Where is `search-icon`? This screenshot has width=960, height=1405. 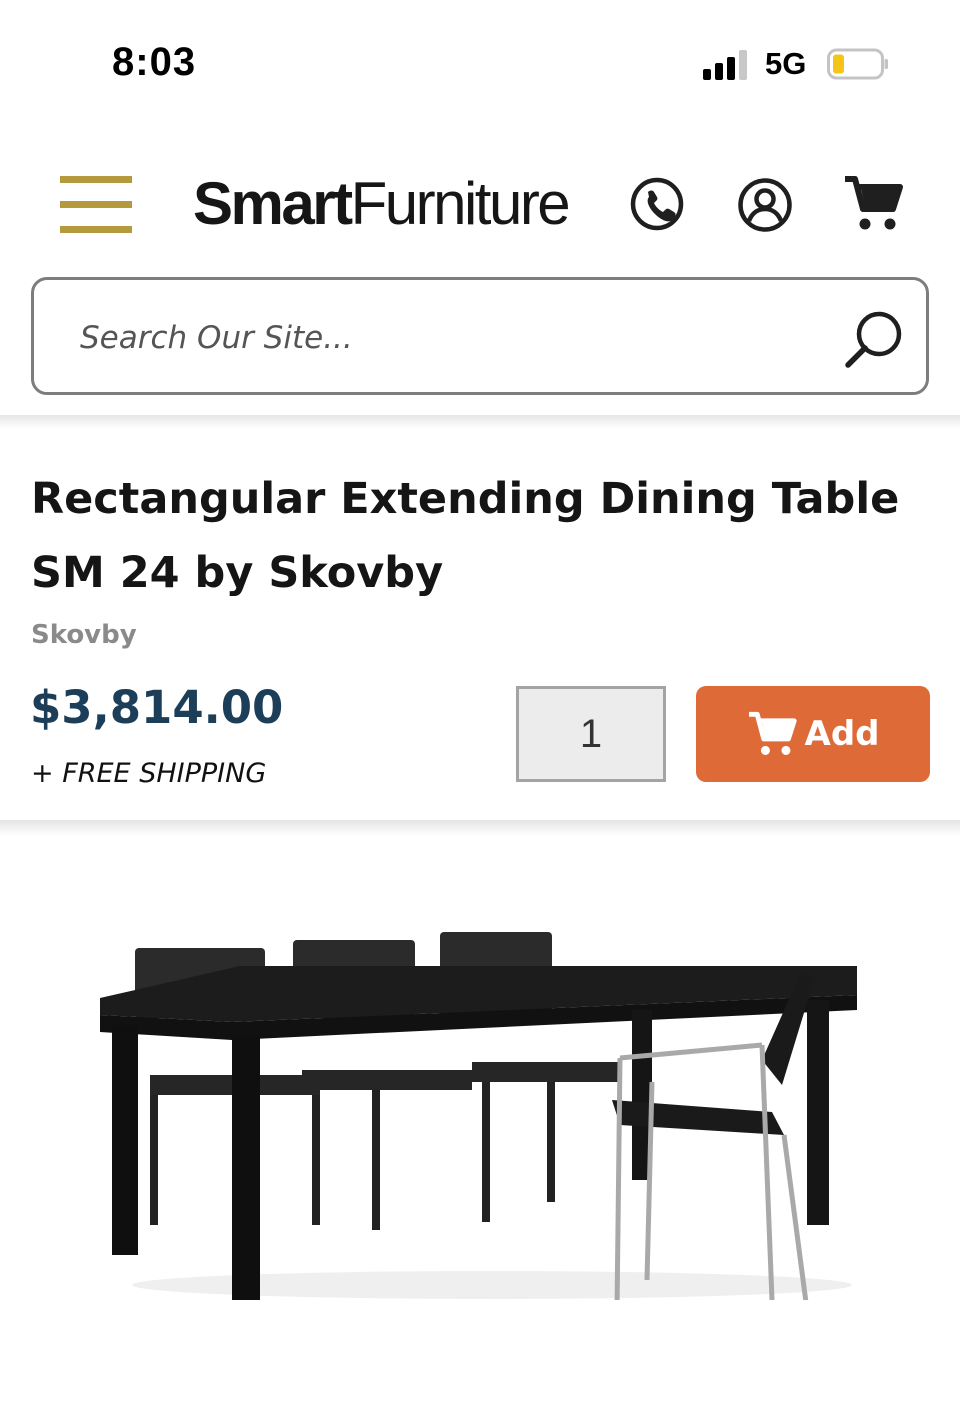 search-icon is located at coordinates (874, 339).